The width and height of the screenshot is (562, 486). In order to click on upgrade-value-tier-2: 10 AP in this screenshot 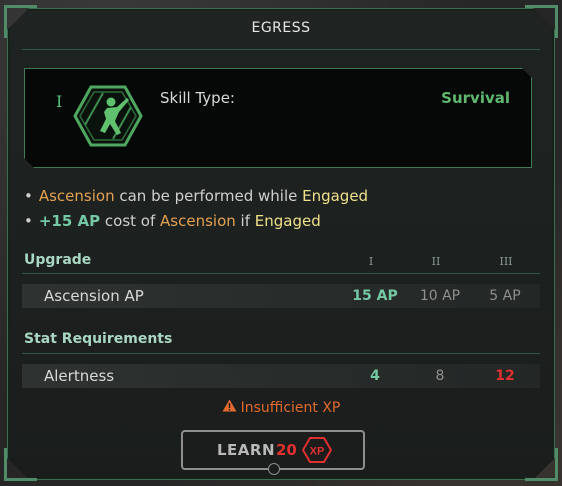, I will do `click(440, 296)`.